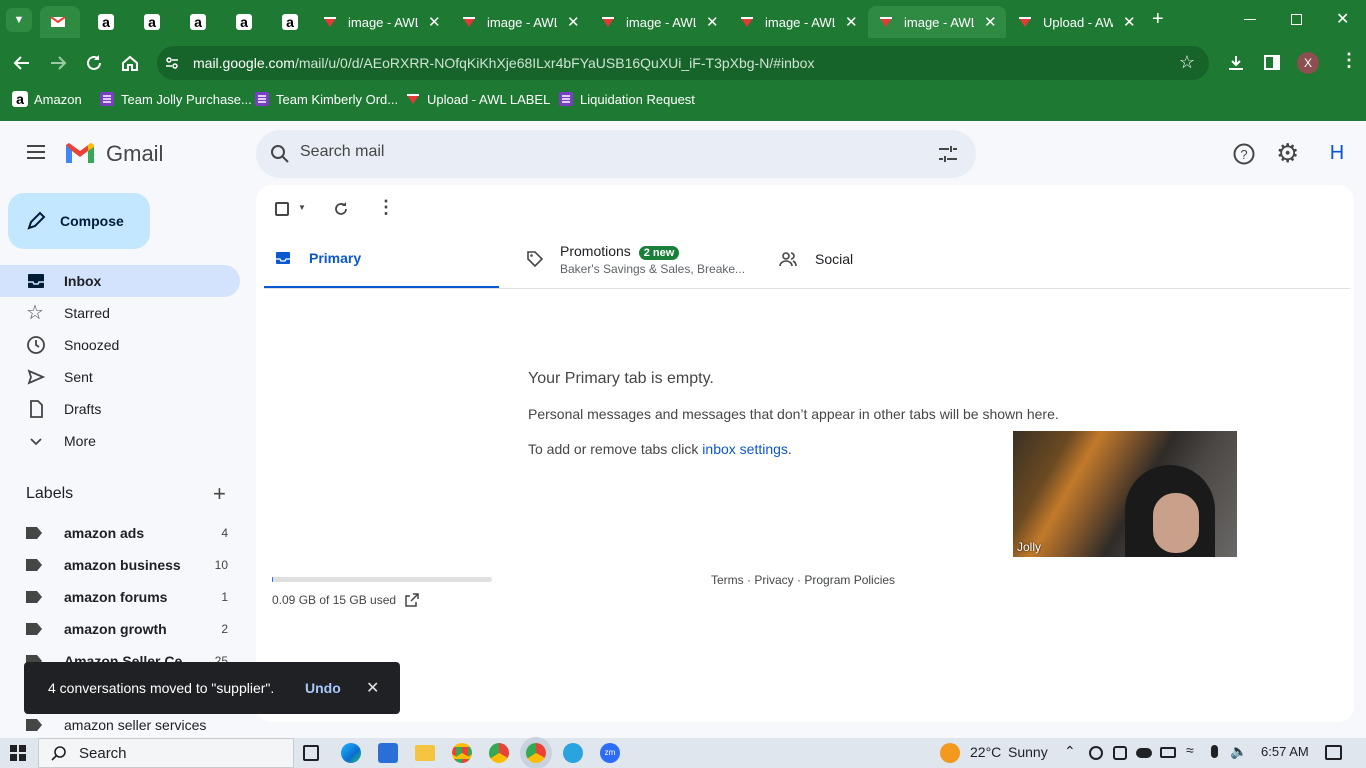 The image size is (1366, 768). What do you see at coordinates (120, 629) in the screenshot?
I see `label-item: amazon growth 2` at bounding box center [120, 629].